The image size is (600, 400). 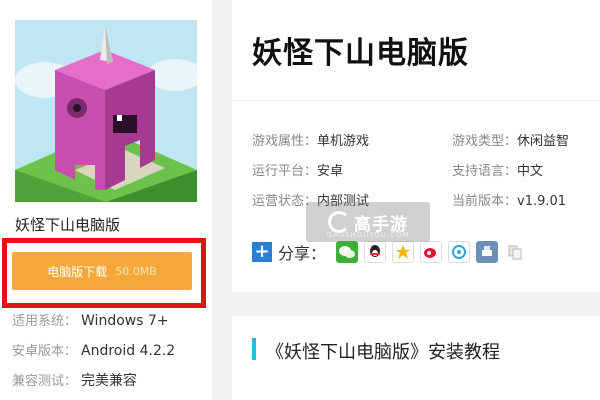 What do you see at coordinates (285, 171) in the screenshot?
I see `attr-label: 运行平台：` at bounding box center [285, 171].